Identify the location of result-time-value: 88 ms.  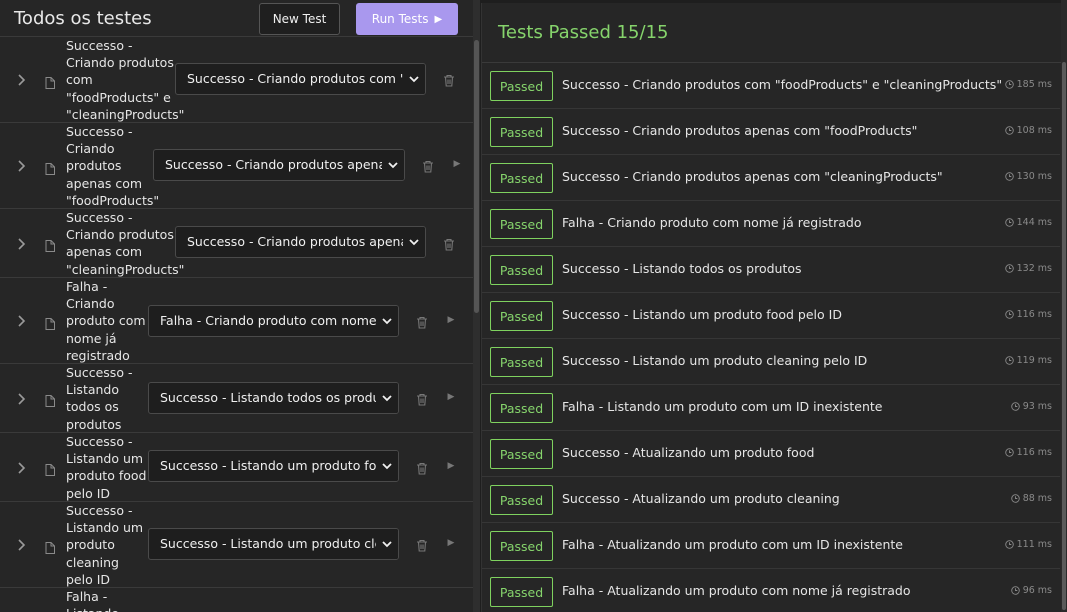
(1037, 498).